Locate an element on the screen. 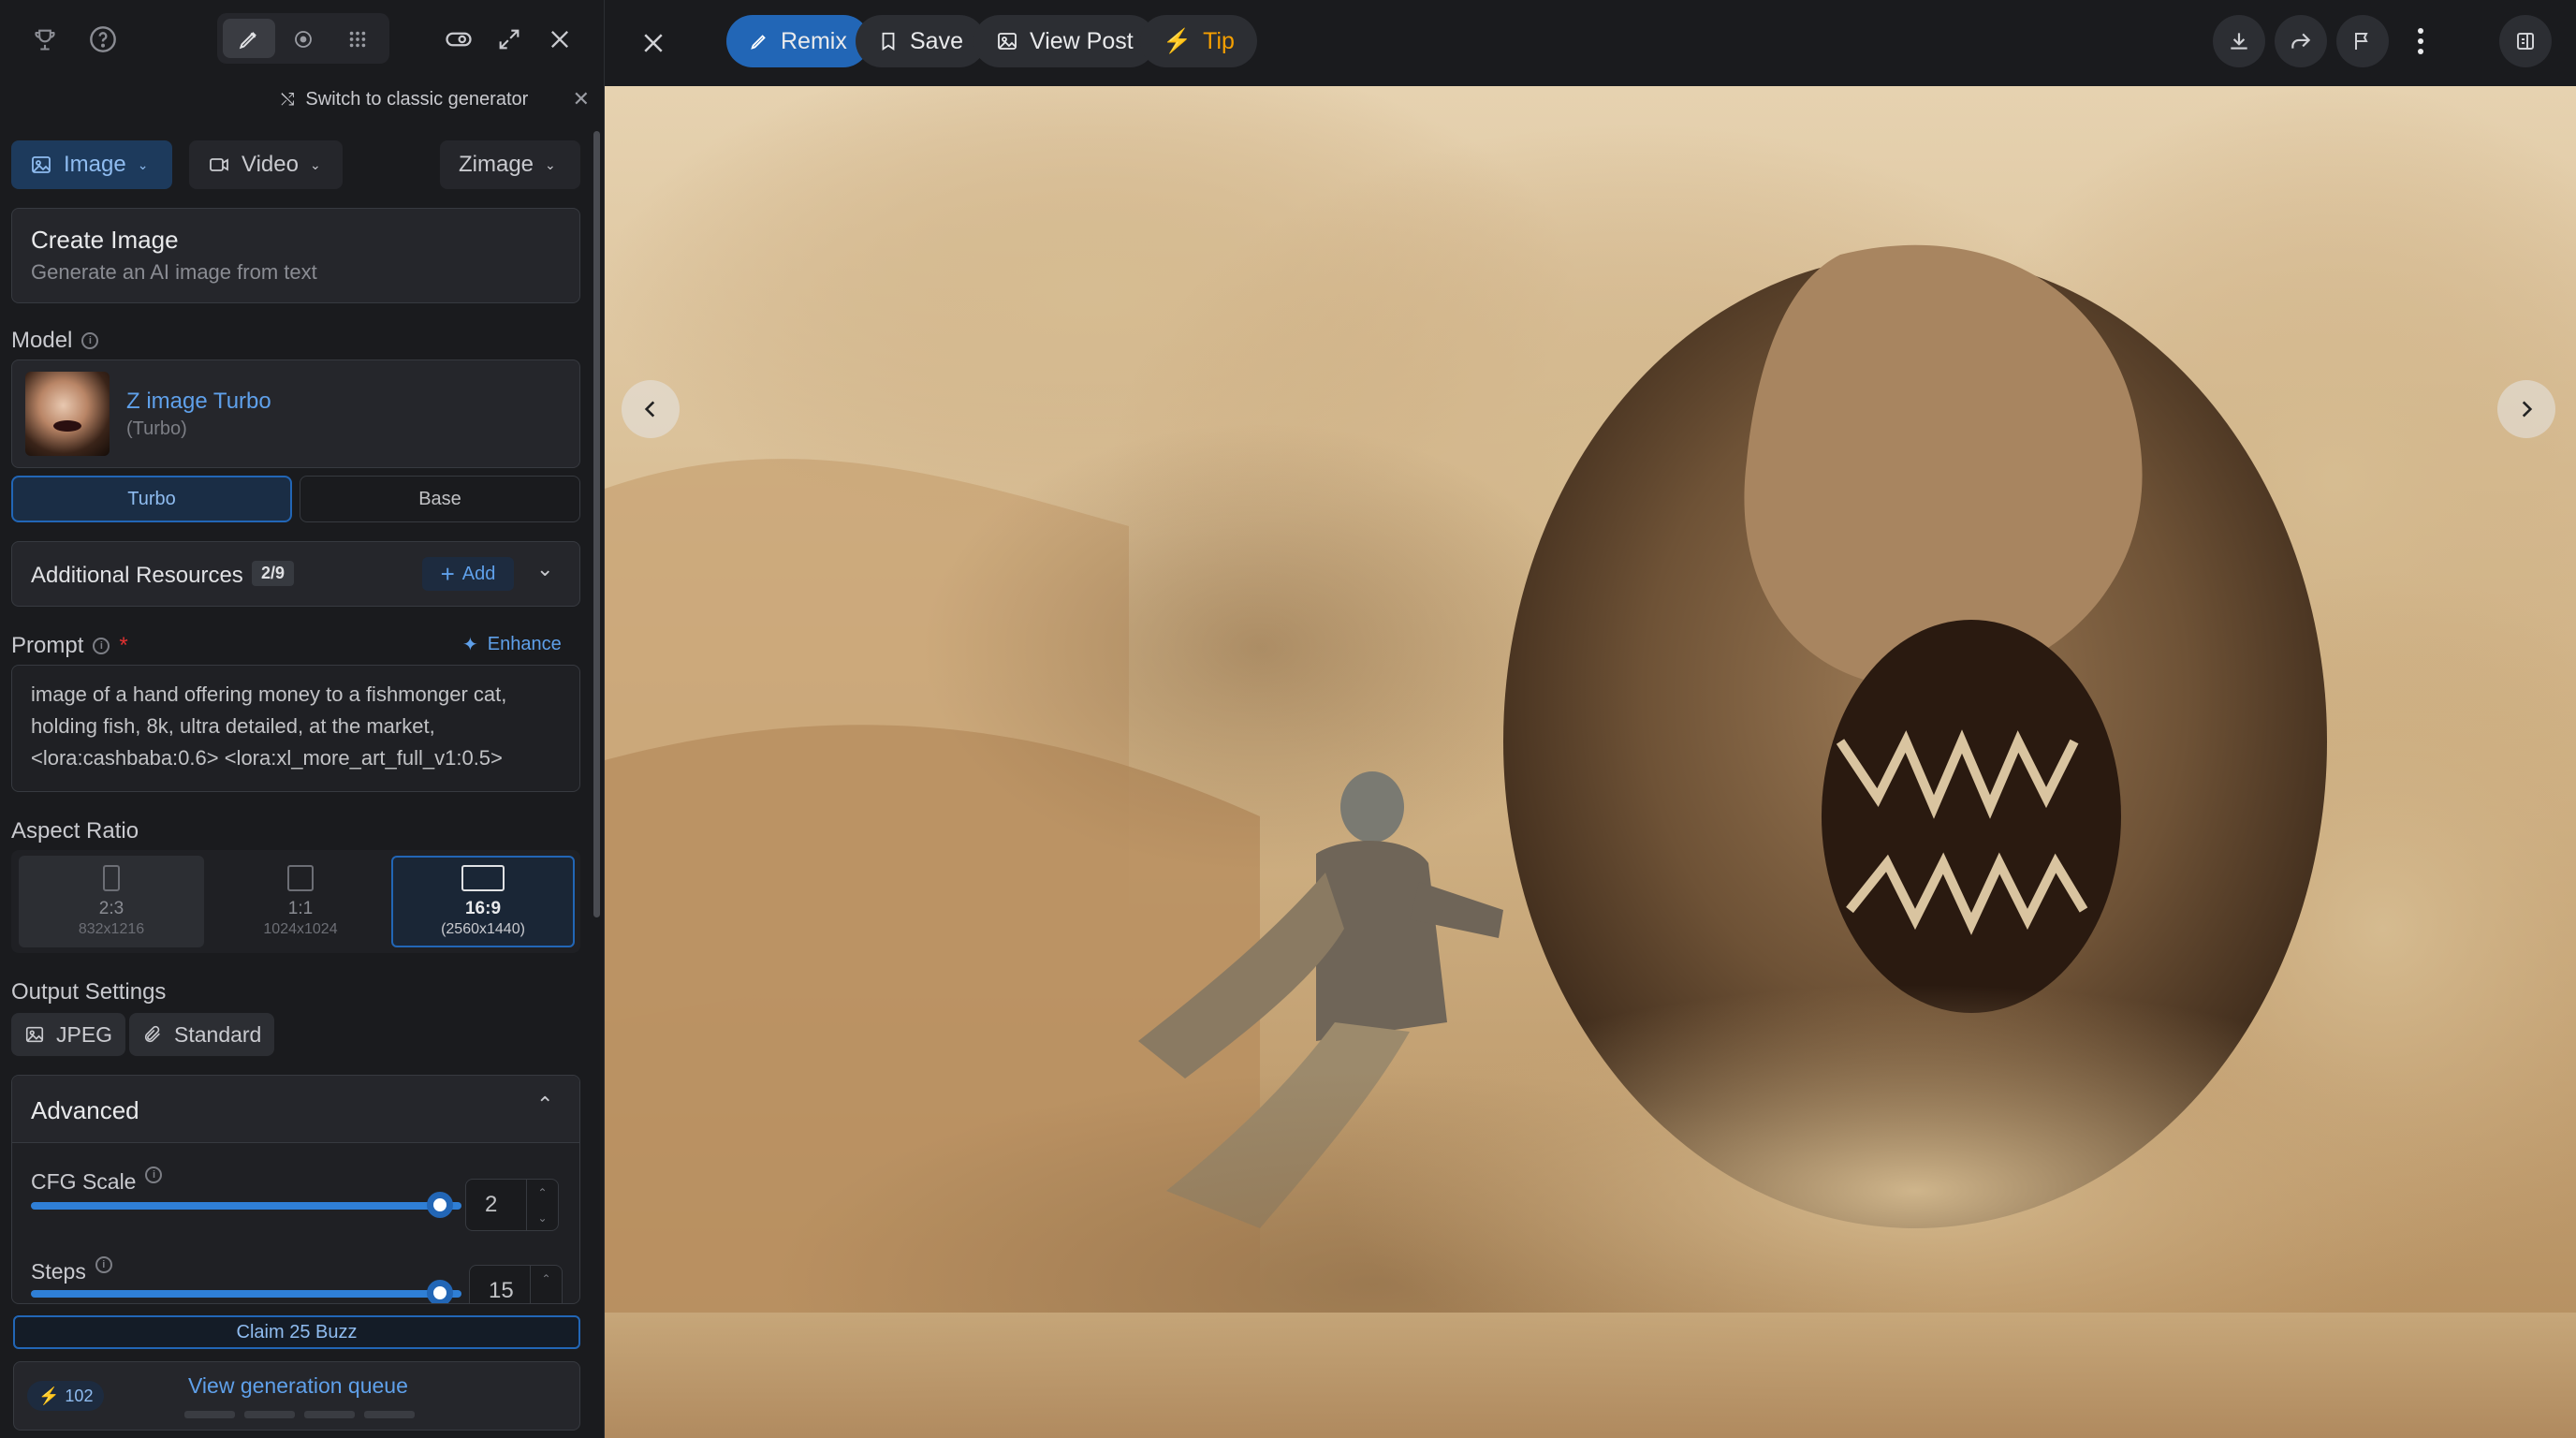 The width and height of the screenshot is (2576, 1438). cfg-slider-thumb is located at coordinates (440, 1205).